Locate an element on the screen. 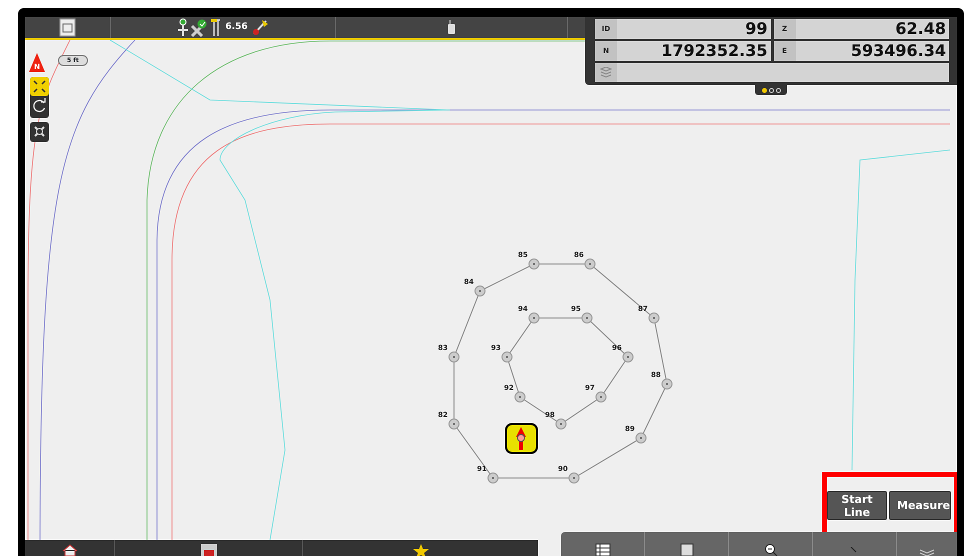 This screenshot has width=964, height=556. zoom-extents-icon is located at coordinates (39, 86).